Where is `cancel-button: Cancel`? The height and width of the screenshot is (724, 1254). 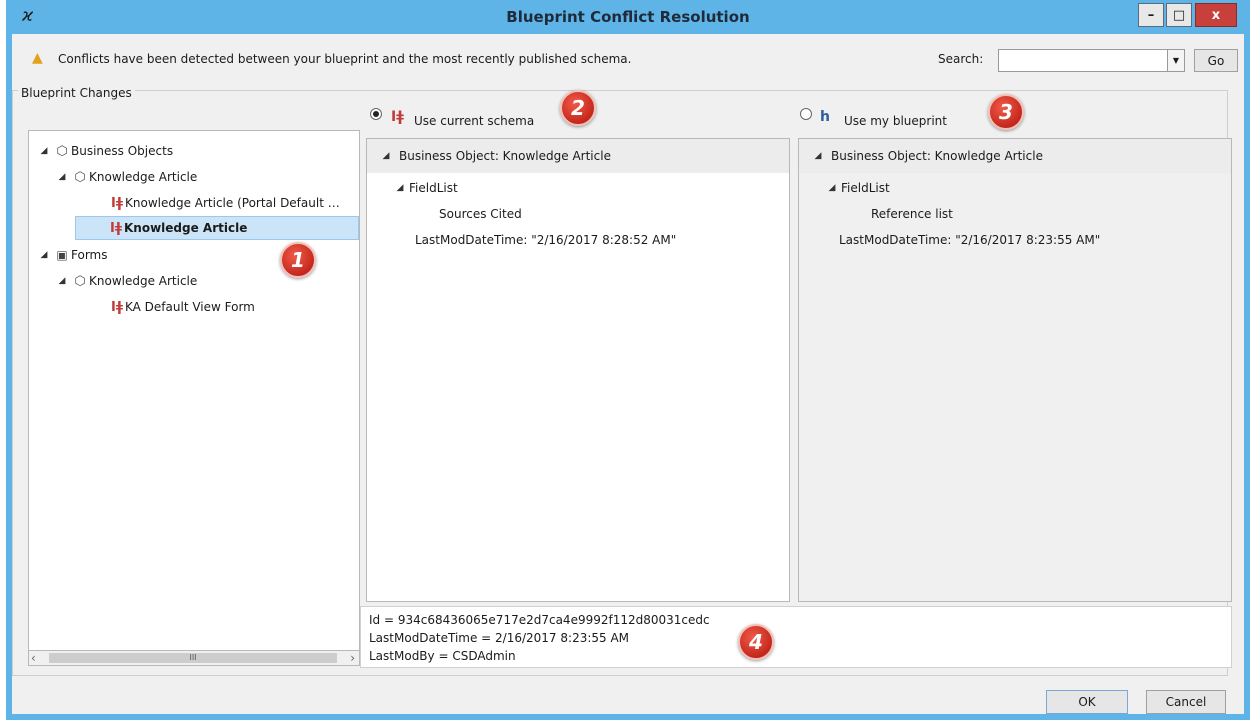
cancel-button: Cancel is located at coordinates (1186, 702).